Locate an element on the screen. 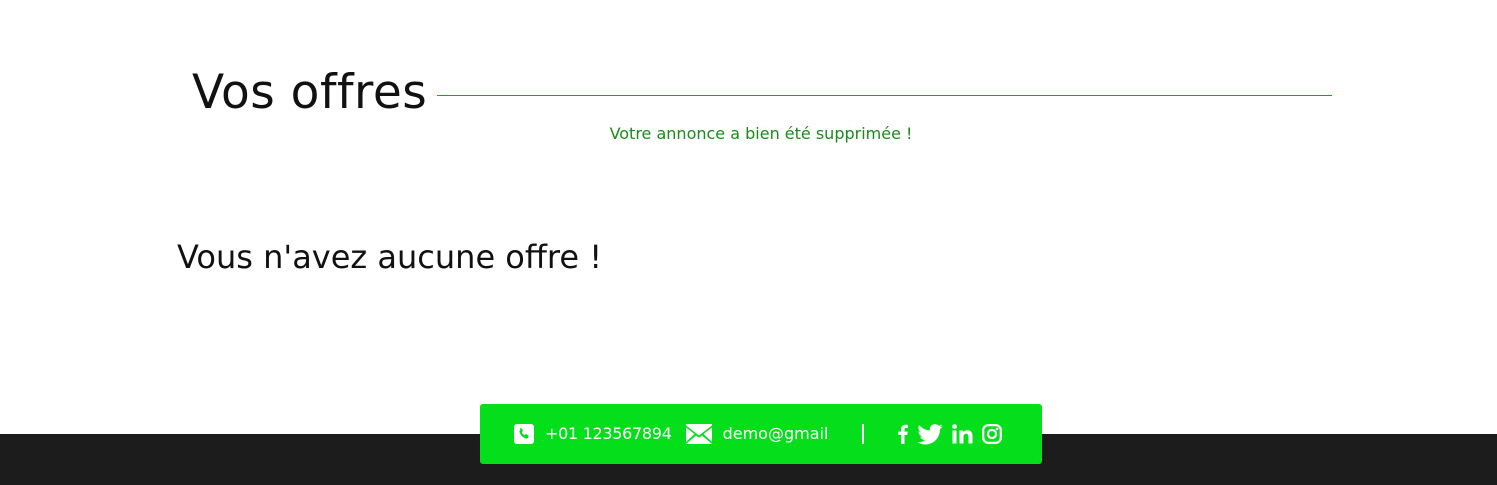 This screenshot has width=1497, height=485. envelope-icon is located at coordinates (698, 434).